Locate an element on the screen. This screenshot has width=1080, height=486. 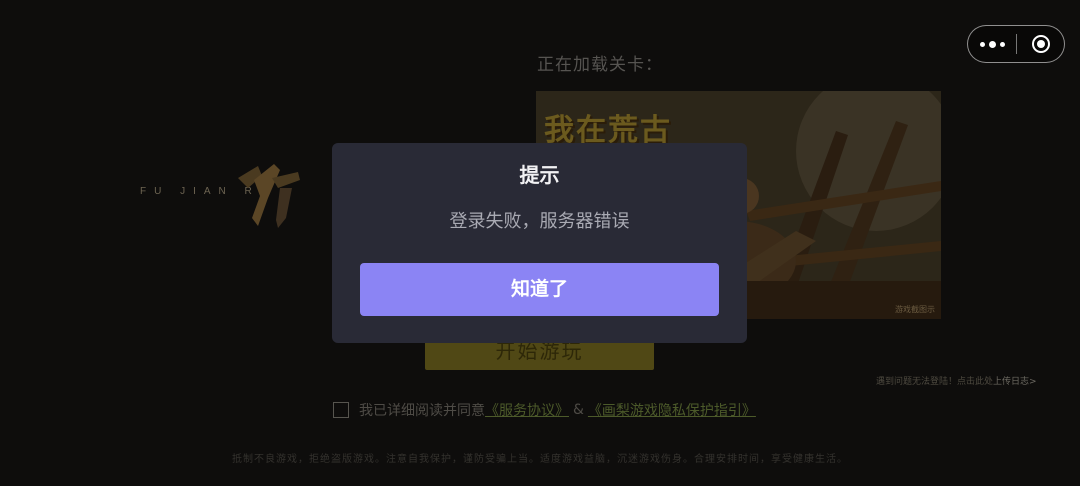
agreement-prefix: 我已详细阅读并同意 is located at coordinates (422, 411).